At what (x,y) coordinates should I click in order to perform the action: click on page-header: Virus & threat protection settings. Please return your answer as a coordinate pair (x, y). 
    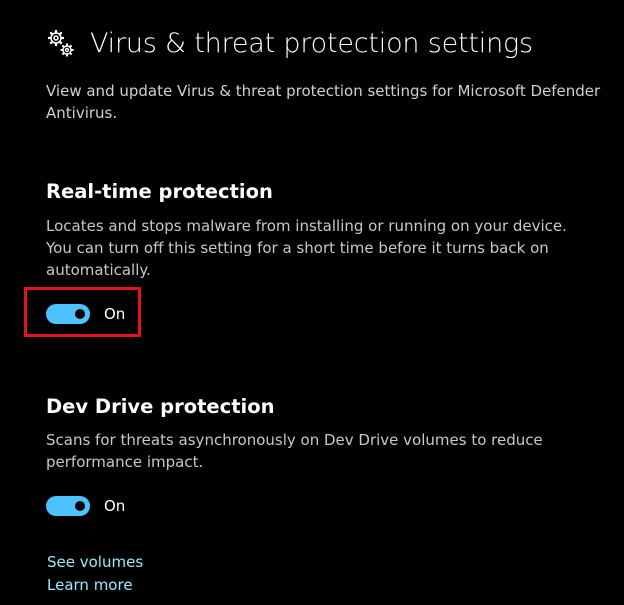
    Looking at the image, I should click on (289, 43).